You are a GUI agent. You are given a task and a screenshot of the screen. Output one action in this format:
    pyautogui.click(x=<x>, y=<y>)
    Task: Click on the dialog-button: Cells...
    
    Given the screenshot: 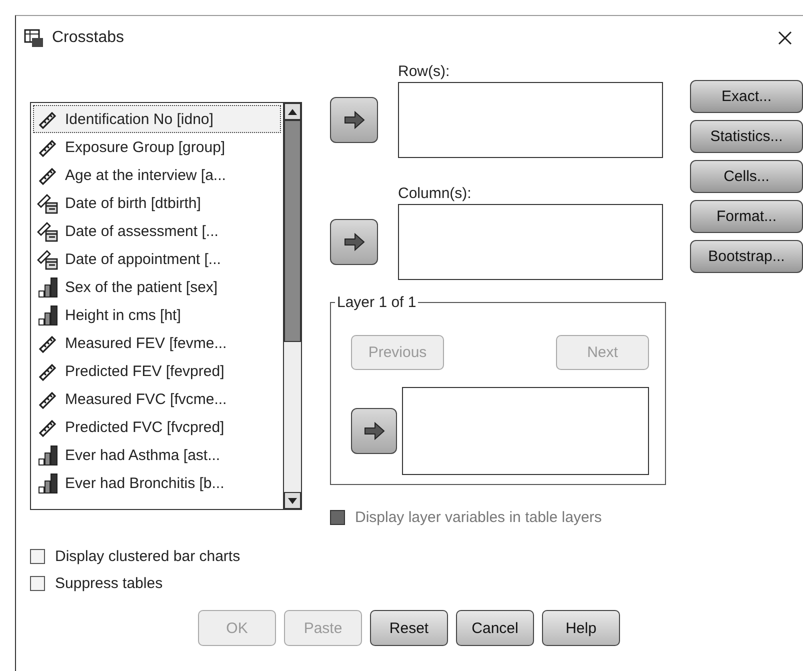 What is the action you would take?
    pyautogui.click(x=746, y=176)
    